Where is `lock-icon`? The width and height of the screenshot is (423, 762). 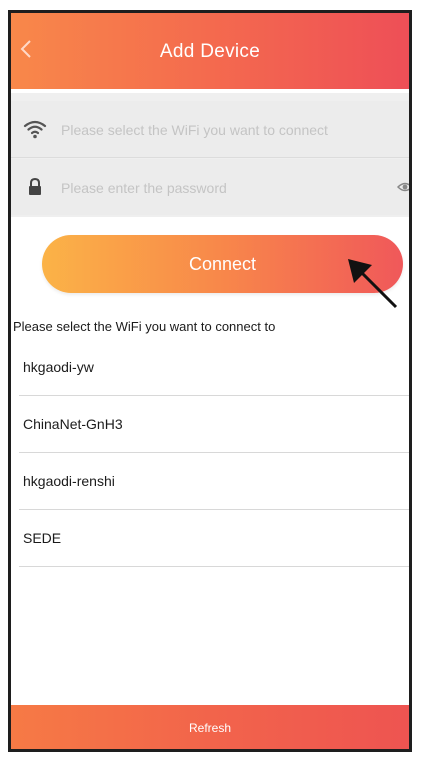 lock-icon is located at coordinates (35, 186).